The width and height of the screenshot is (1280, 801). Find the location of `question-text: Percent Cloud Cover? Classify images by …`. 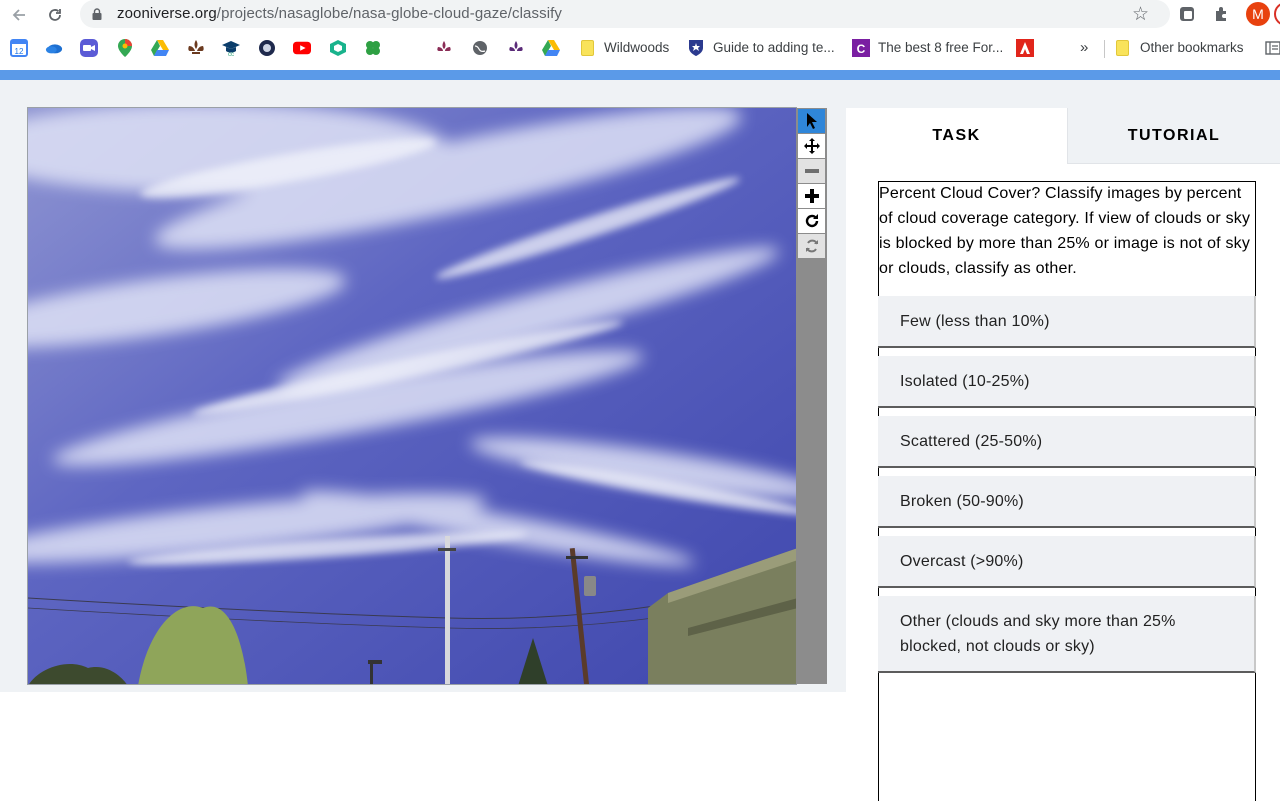

question-text: Percent Cloud Cover? Classify images by … is located at coordinates (1065, 231).